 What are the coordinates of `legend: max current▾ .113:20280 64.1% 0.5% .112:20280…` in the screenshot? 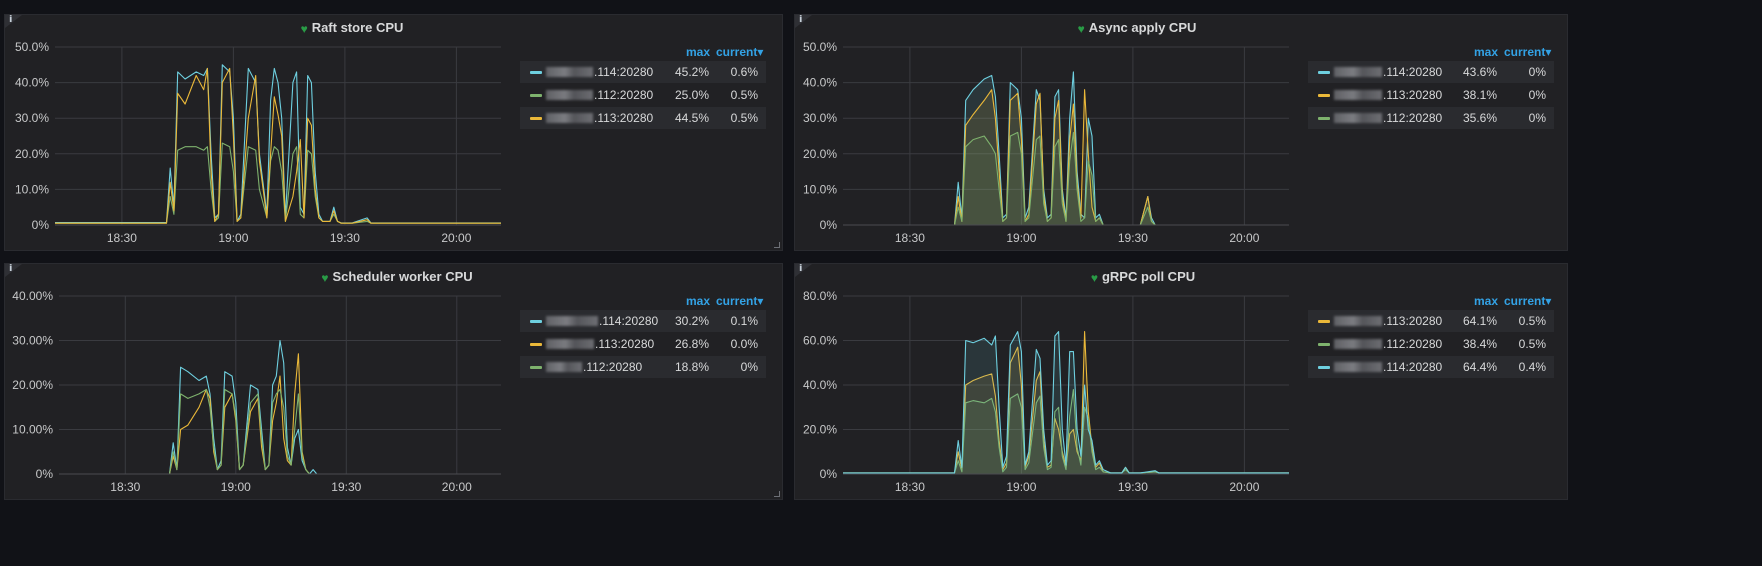 It's located at (1431, 339).